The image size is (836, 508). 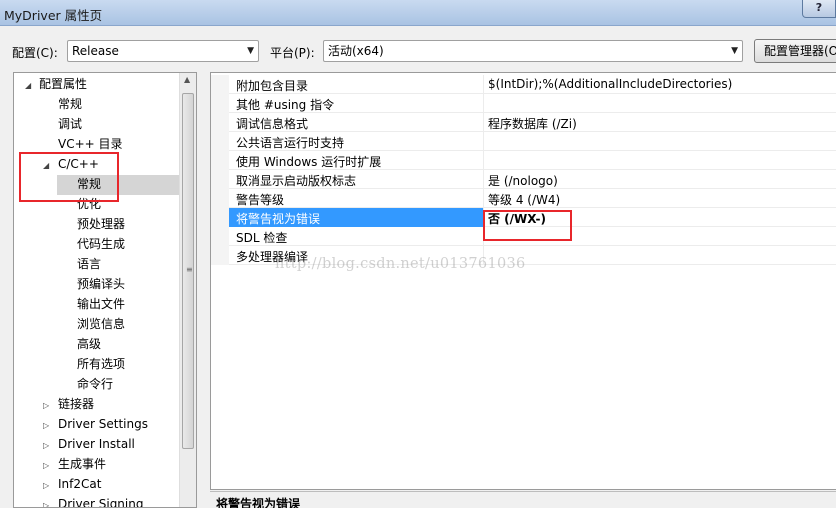 I want to click on tree-item-config-properties: ◢ 配置属性, so click(x=105, y=84).